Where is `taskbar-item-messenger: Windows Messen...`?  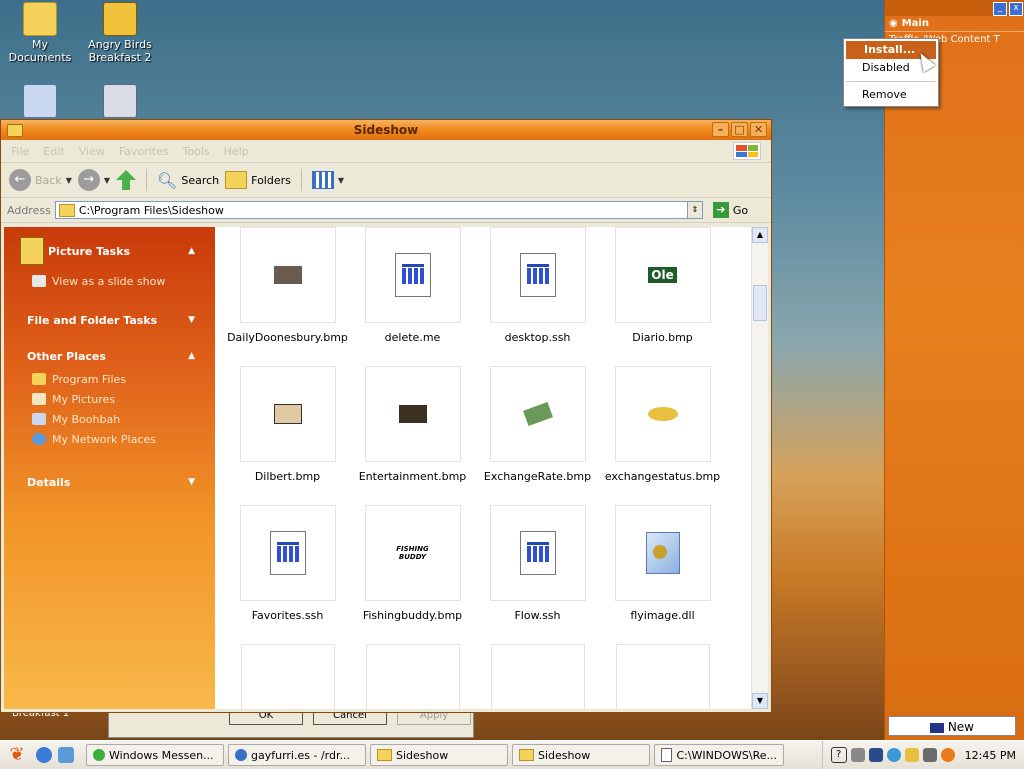 taskbar-item-messenger: Windows Messen... is located at coordinates (155, 755).